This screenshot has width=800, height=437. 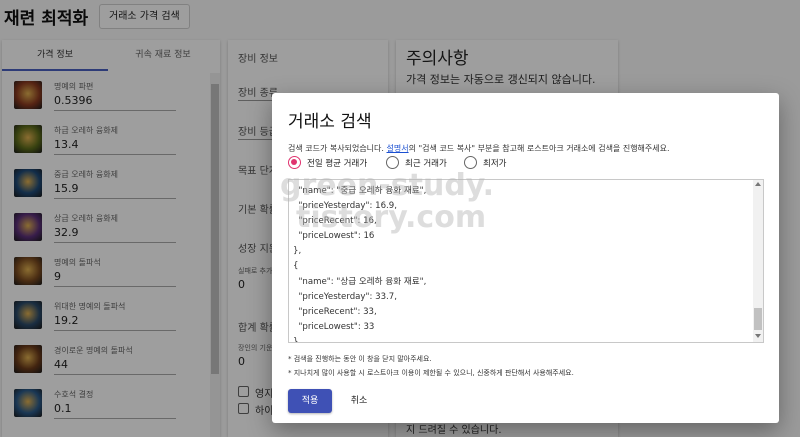 I want to click on dialog-description-text: 검색 코드가 복사되었습니다., so click(x=337, y=148).